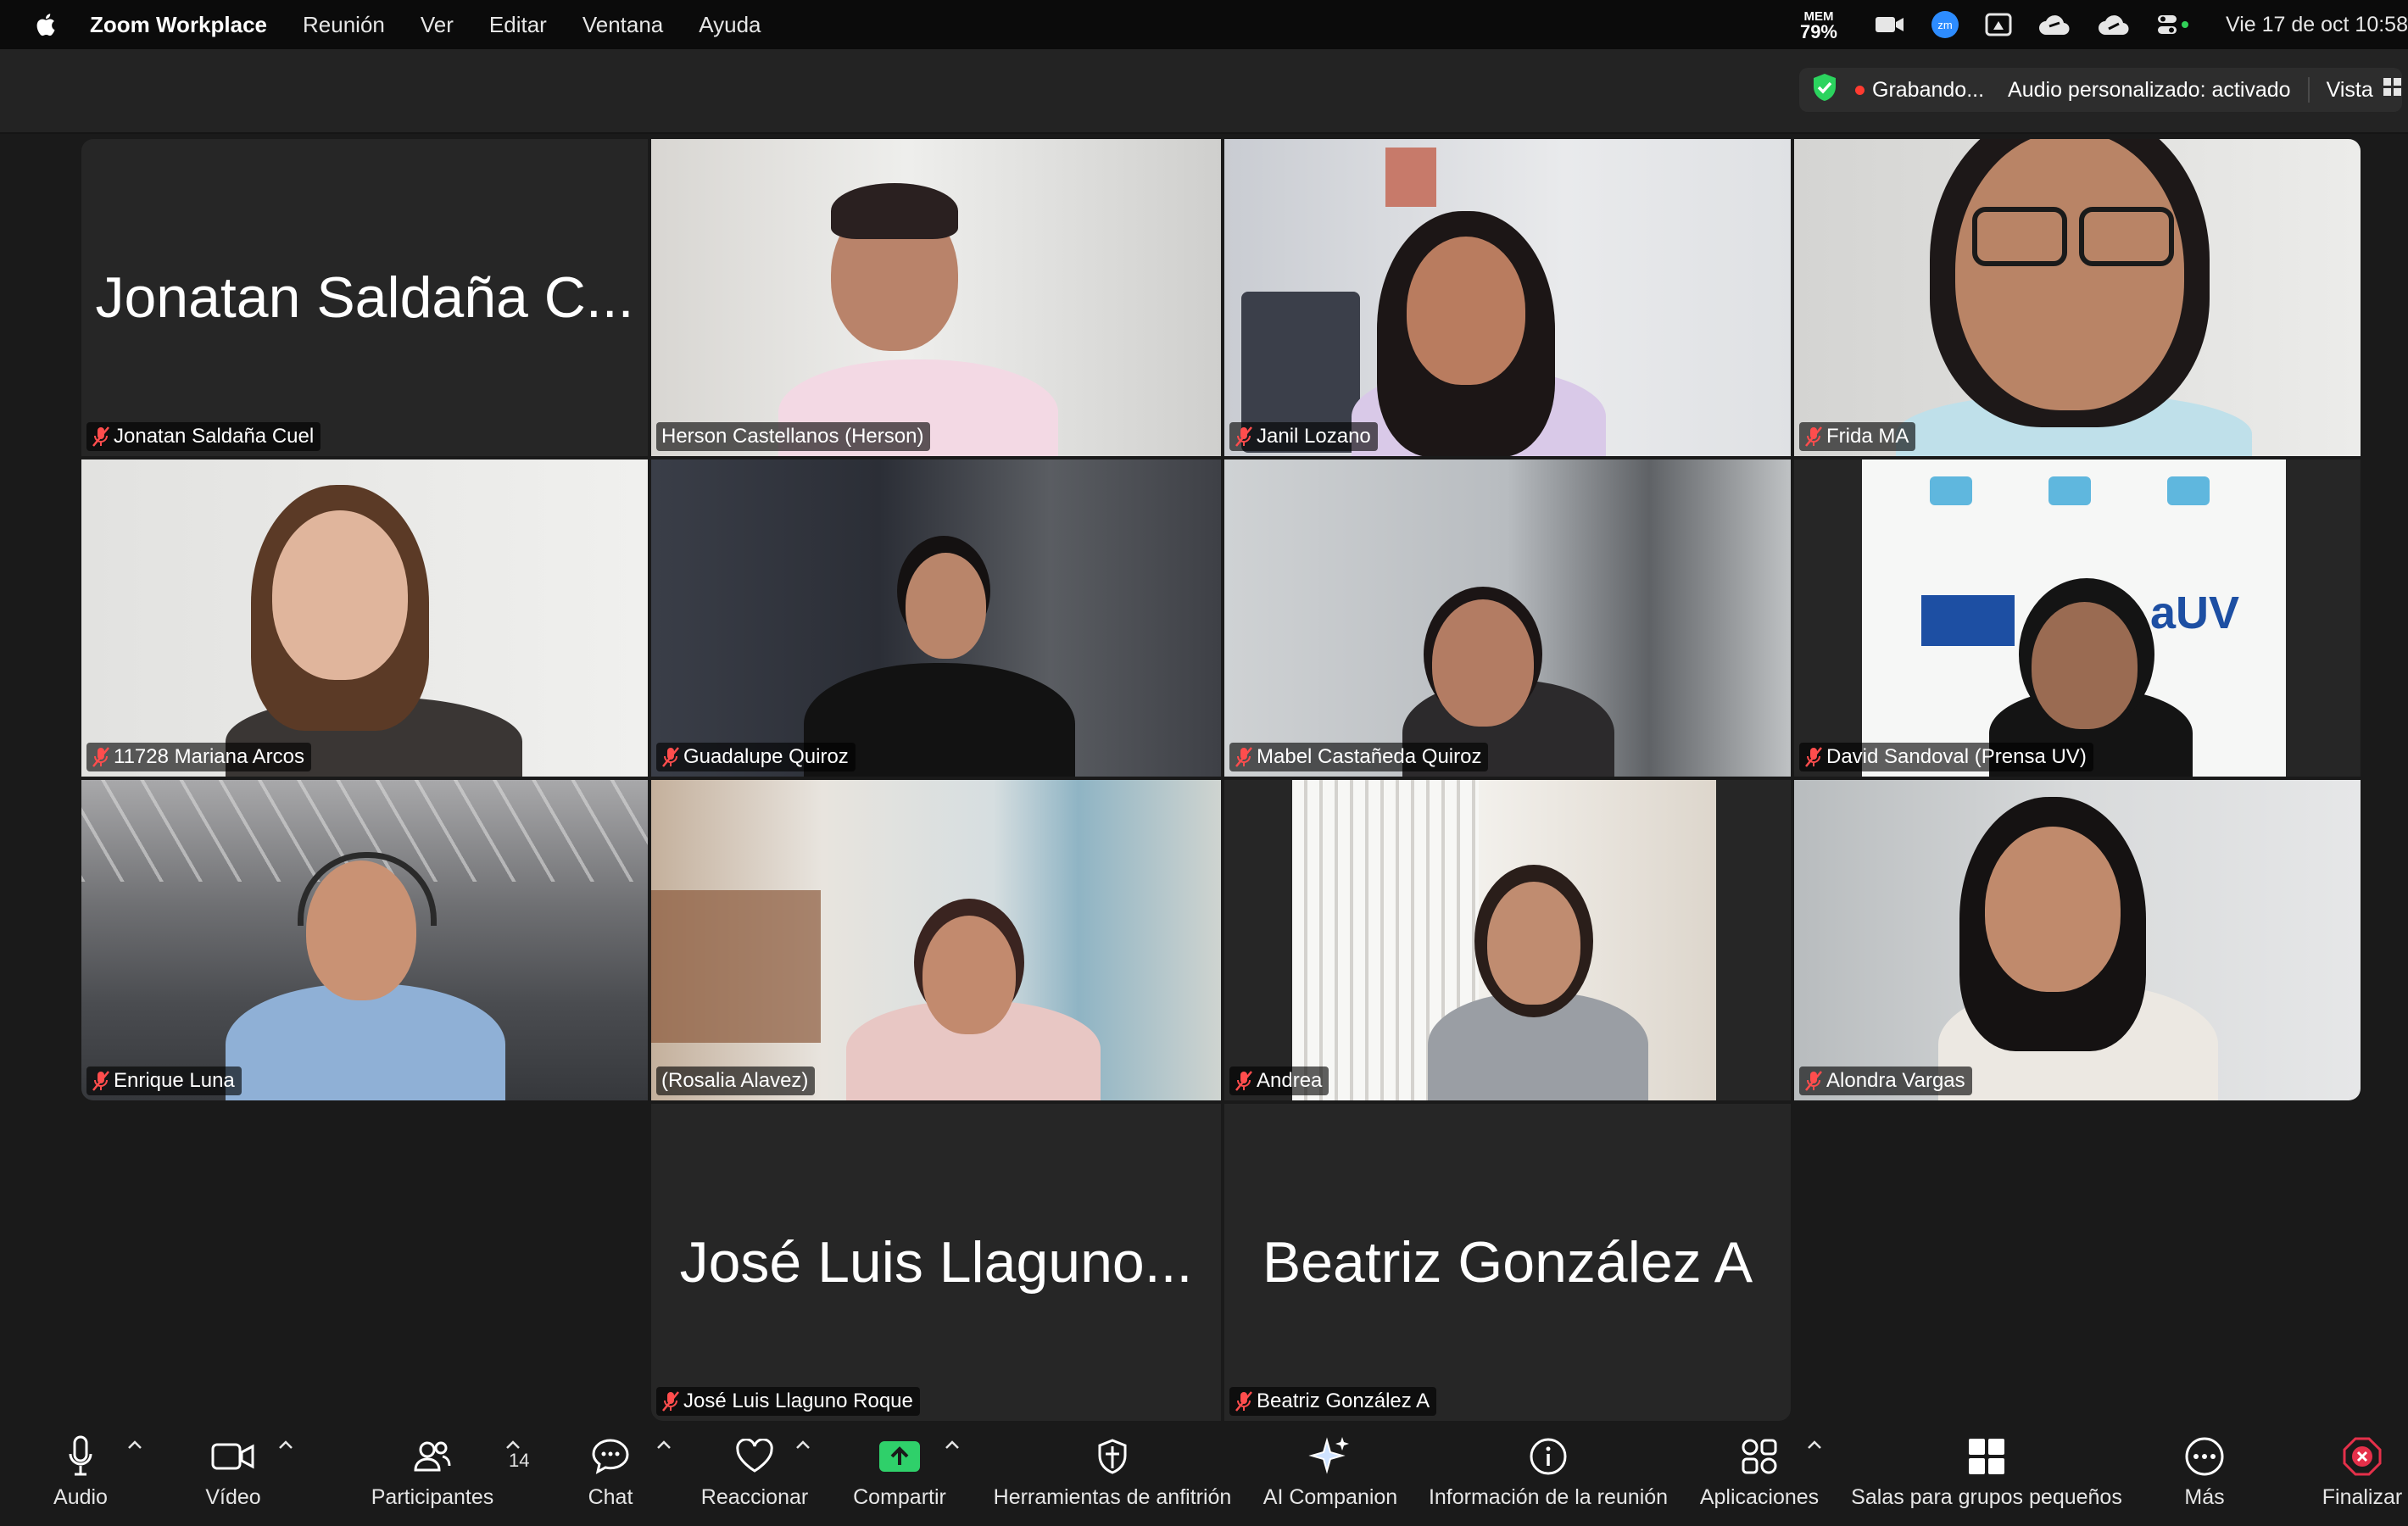  I want to click on video-tile: Janil Lozano, so click(1507, 297).